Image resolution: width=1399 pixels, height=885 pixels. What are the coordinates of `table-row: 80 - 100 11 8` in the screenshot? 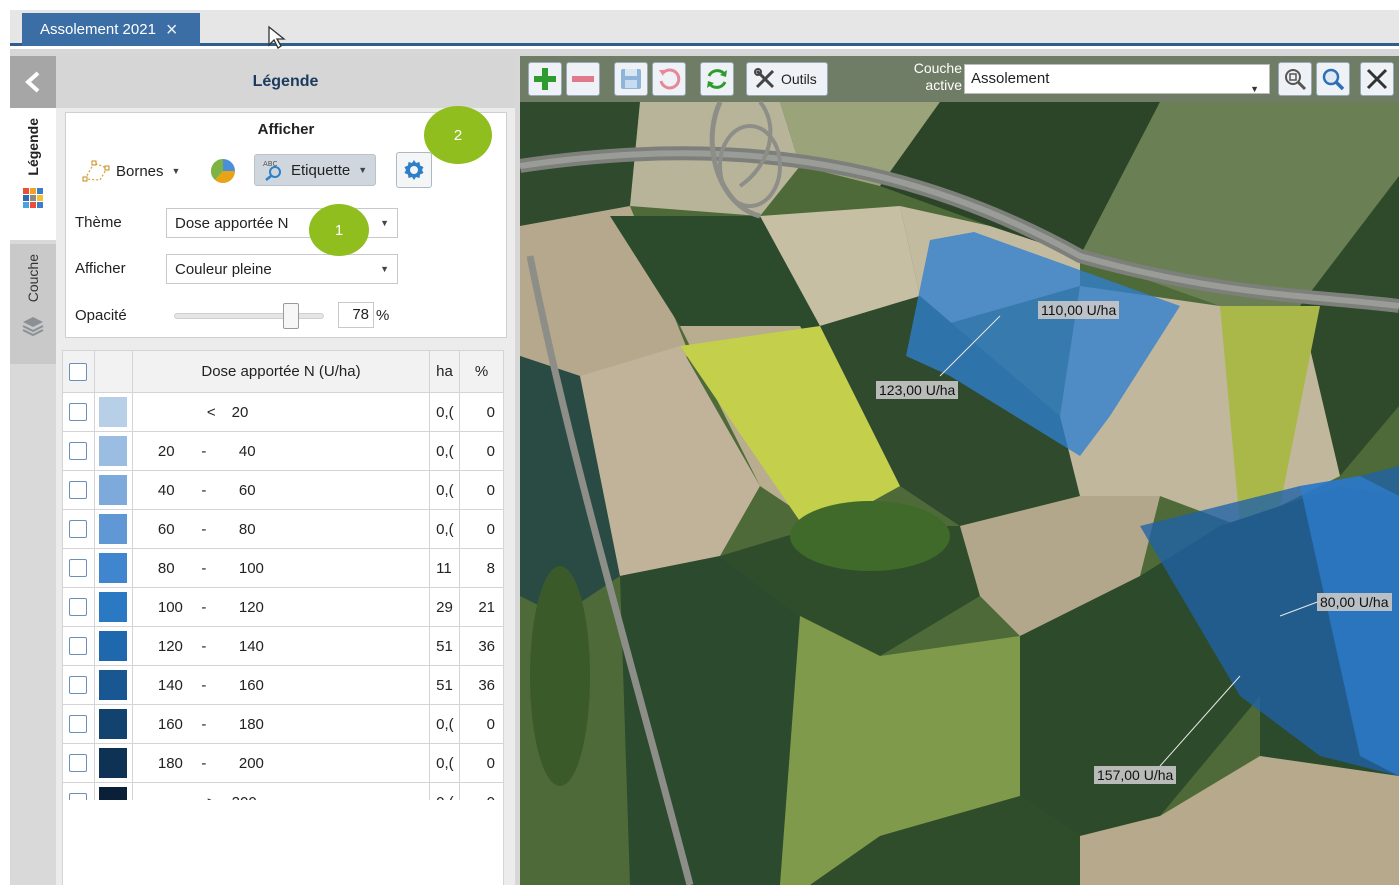 It's located at (283, 568).